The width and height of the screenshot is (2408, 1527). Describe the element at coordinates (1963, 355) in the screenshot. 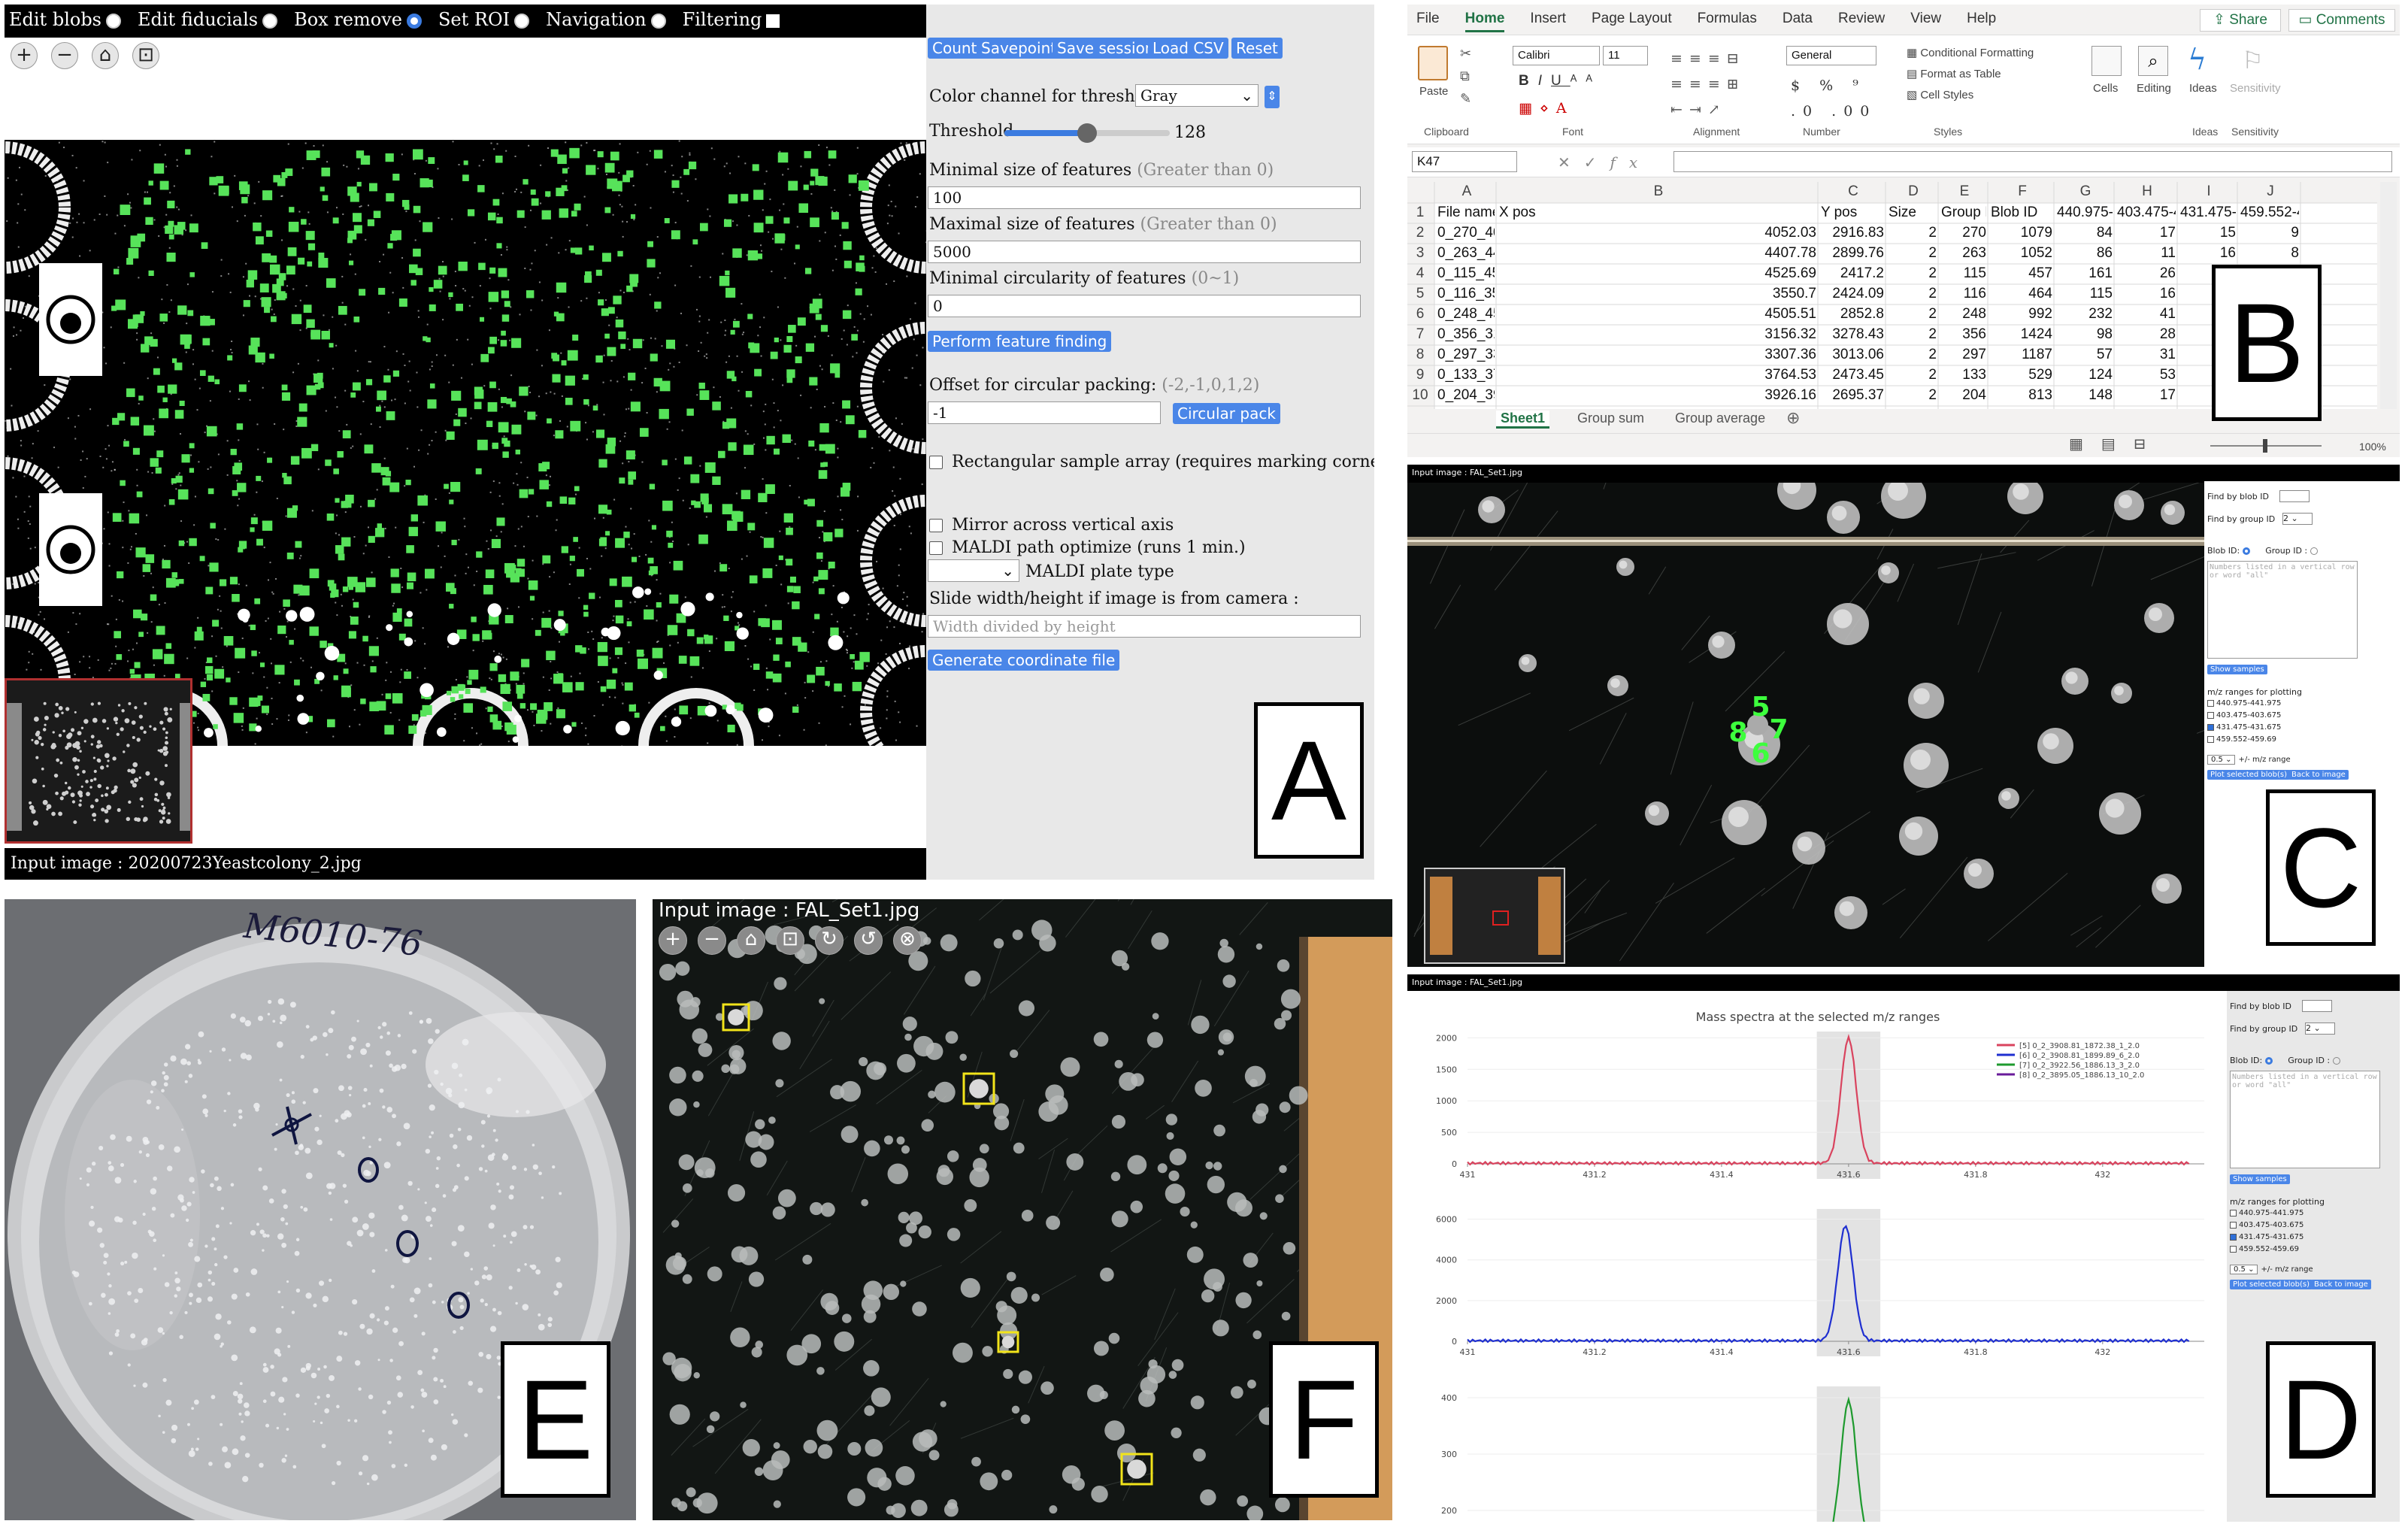

I see `table-cell: 297` at that location.